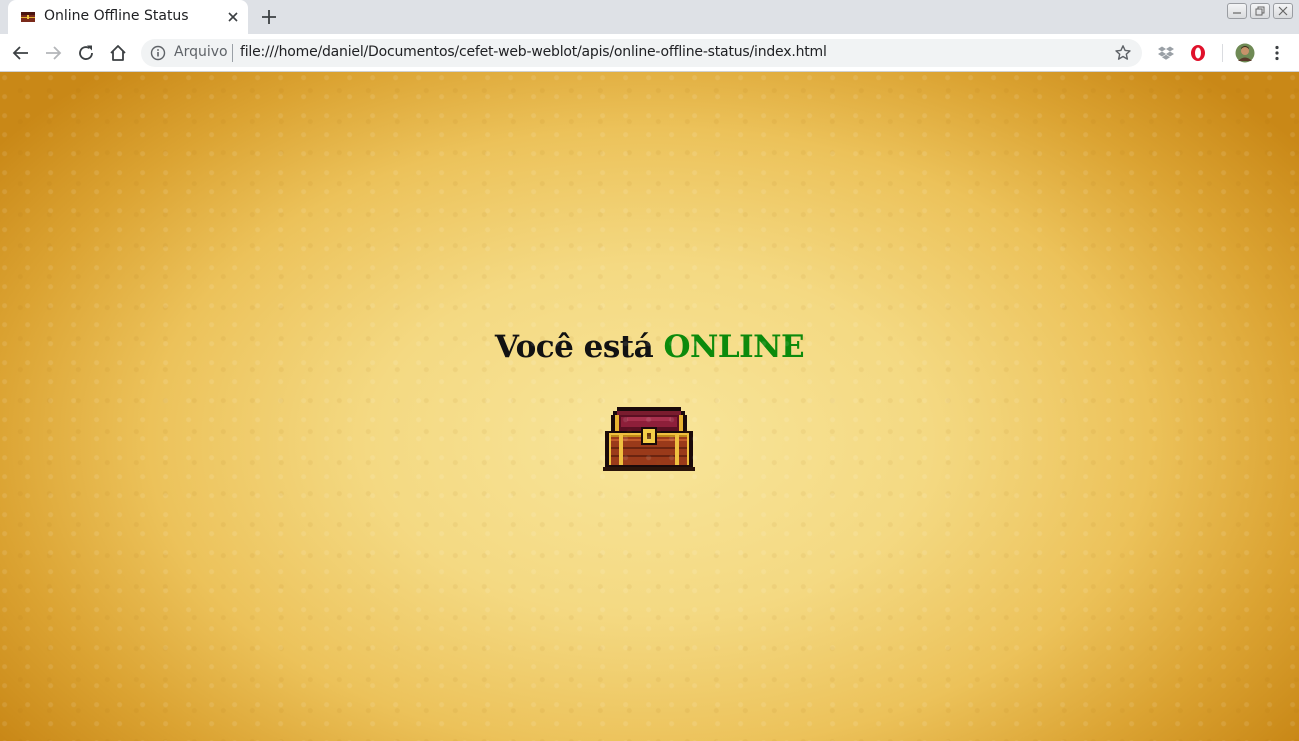 The image size is (1299, 741). I want to click on status-value: ONLINE, so click(734, 347).